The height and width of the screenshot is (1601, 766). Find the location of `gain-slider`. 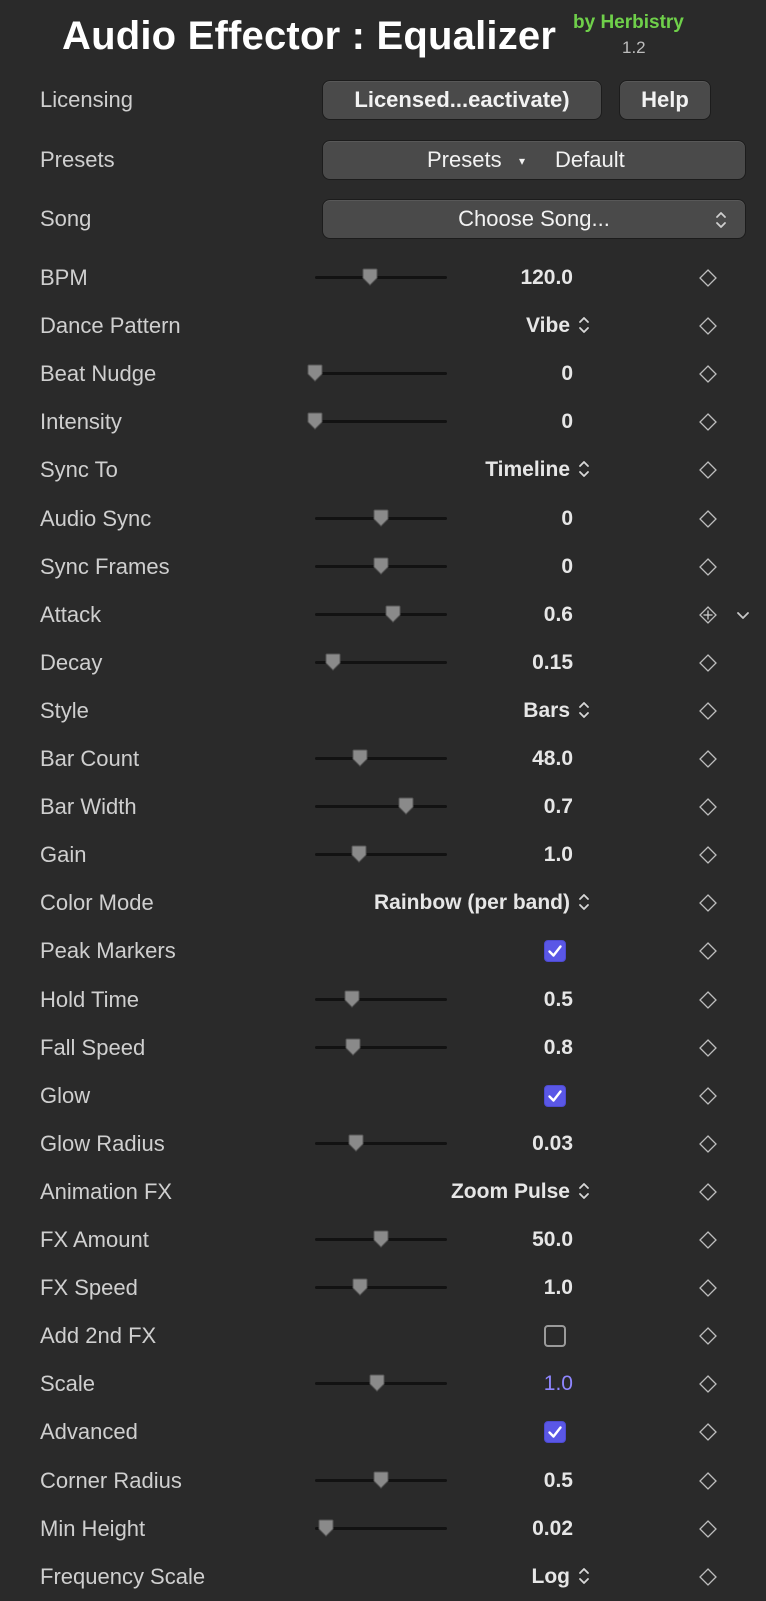

gain-slider is located at coordinates (381, 854).